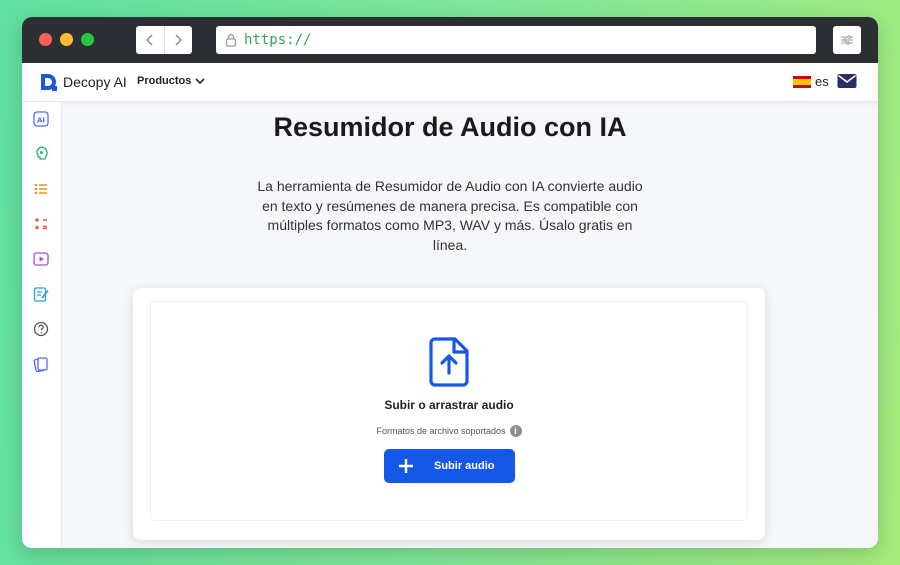 This screenshot has width=900, height=565. I want to click on edit-icon, so click(41, 294).